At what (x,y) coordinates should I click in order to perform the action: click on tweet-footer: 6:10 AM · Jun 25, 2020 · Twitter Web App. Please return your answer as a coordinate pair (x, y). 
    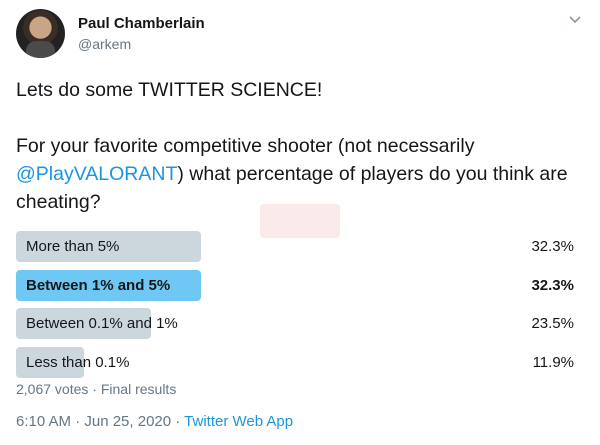
    Looking at the image, I should click on (154, 421).